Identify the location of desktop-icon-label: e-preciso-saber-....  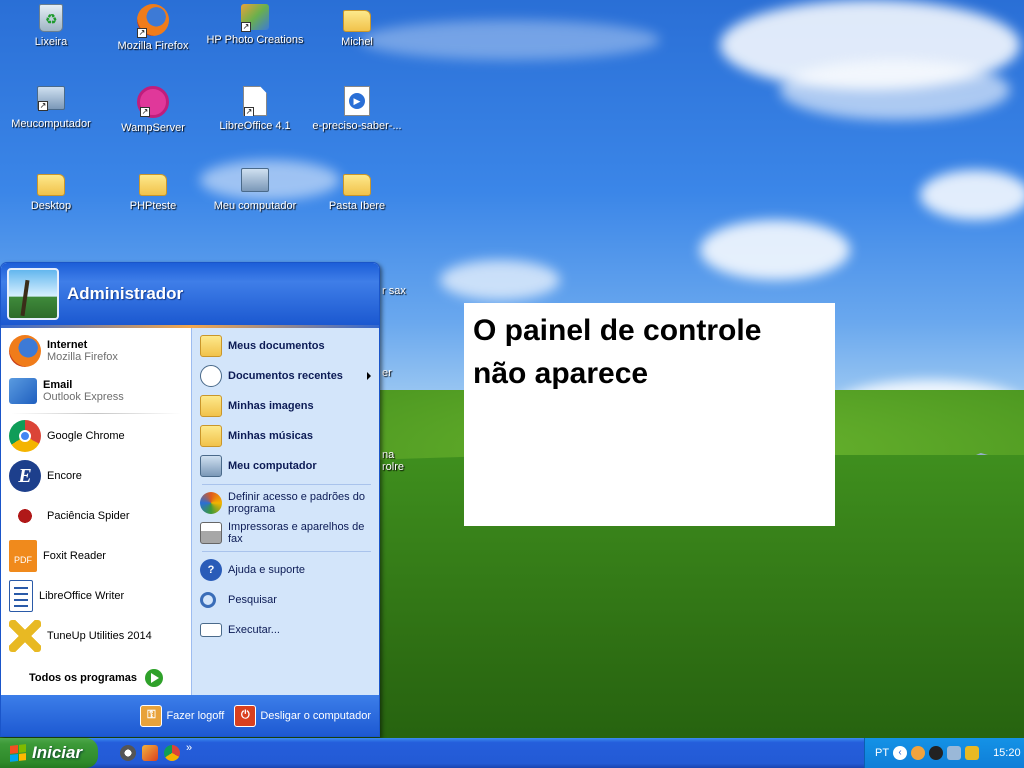
(357, 126).